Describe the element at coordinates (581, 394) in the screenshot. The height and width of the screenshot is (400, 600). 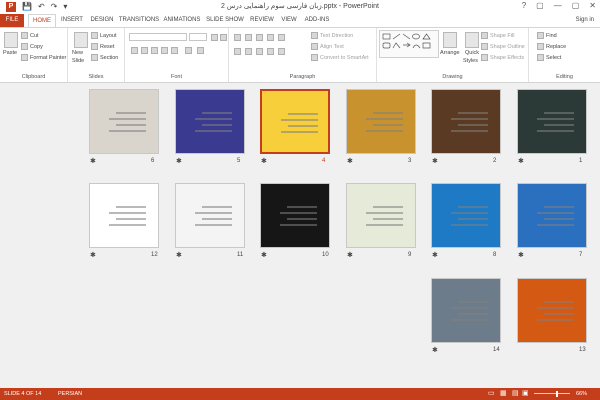
I see `zoom-level: 66%` at that location.